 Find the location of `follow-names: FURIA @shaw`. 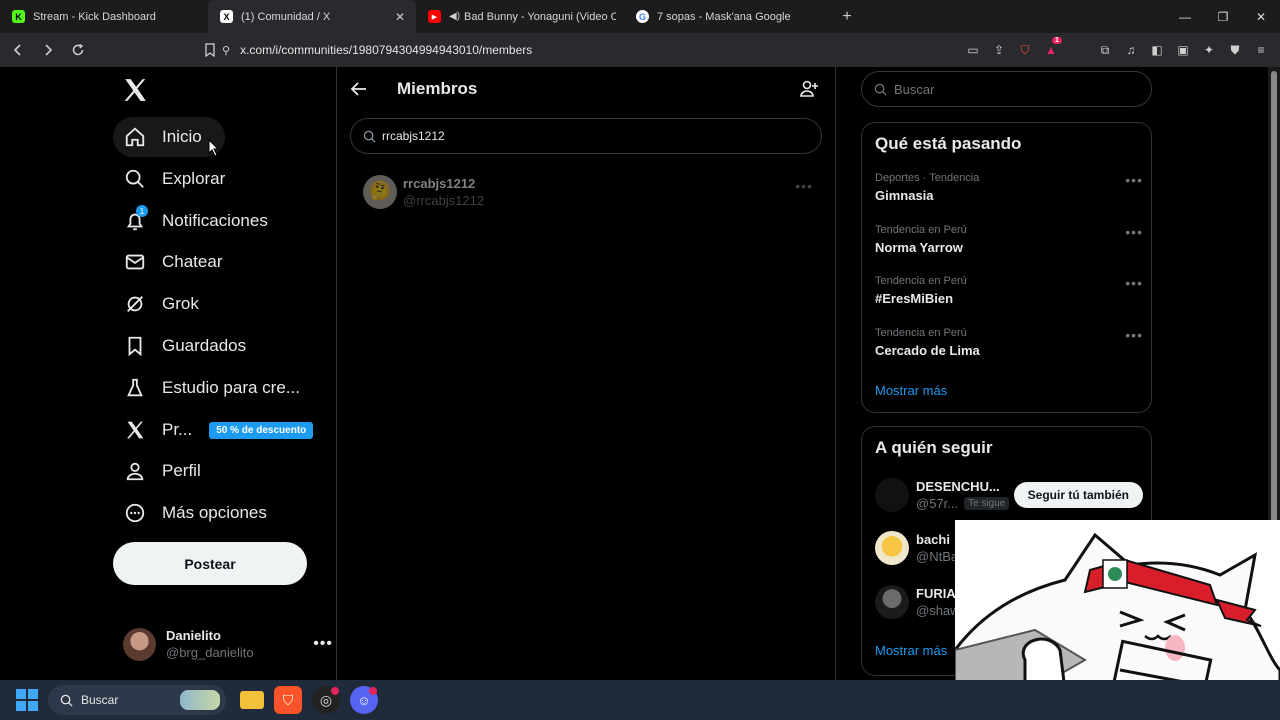

follow-names: FURIA @shaw is located at coordinates (938, 602).